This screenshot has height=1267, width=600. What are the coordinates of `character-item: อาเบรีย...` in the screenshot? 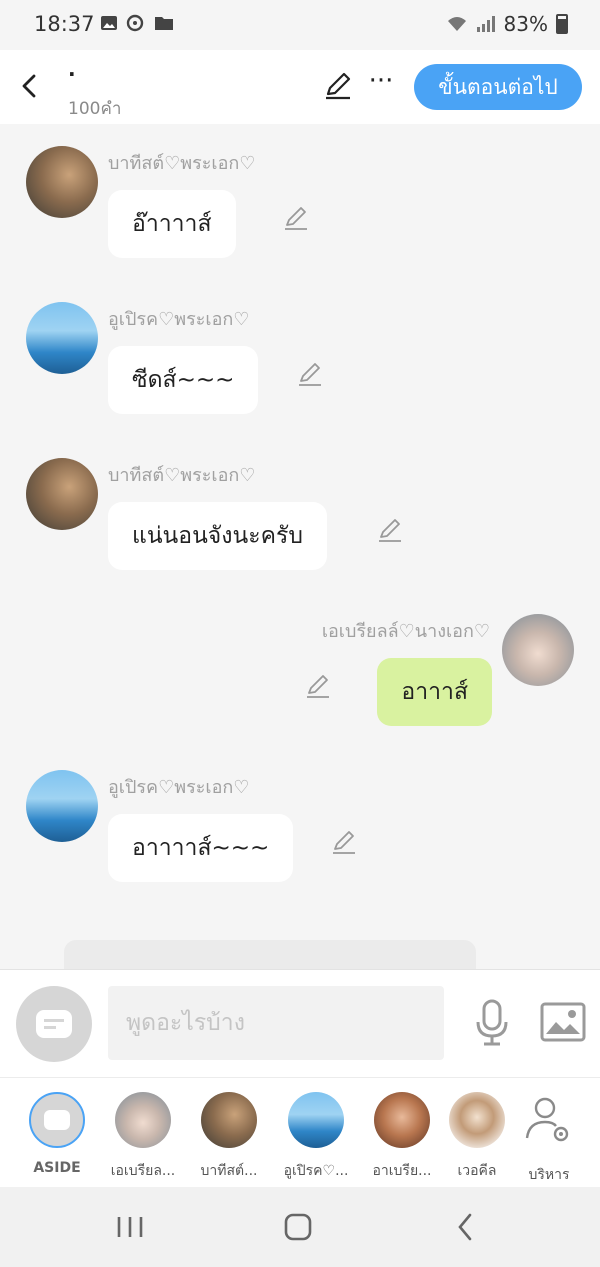 It's located at (402, 1137).